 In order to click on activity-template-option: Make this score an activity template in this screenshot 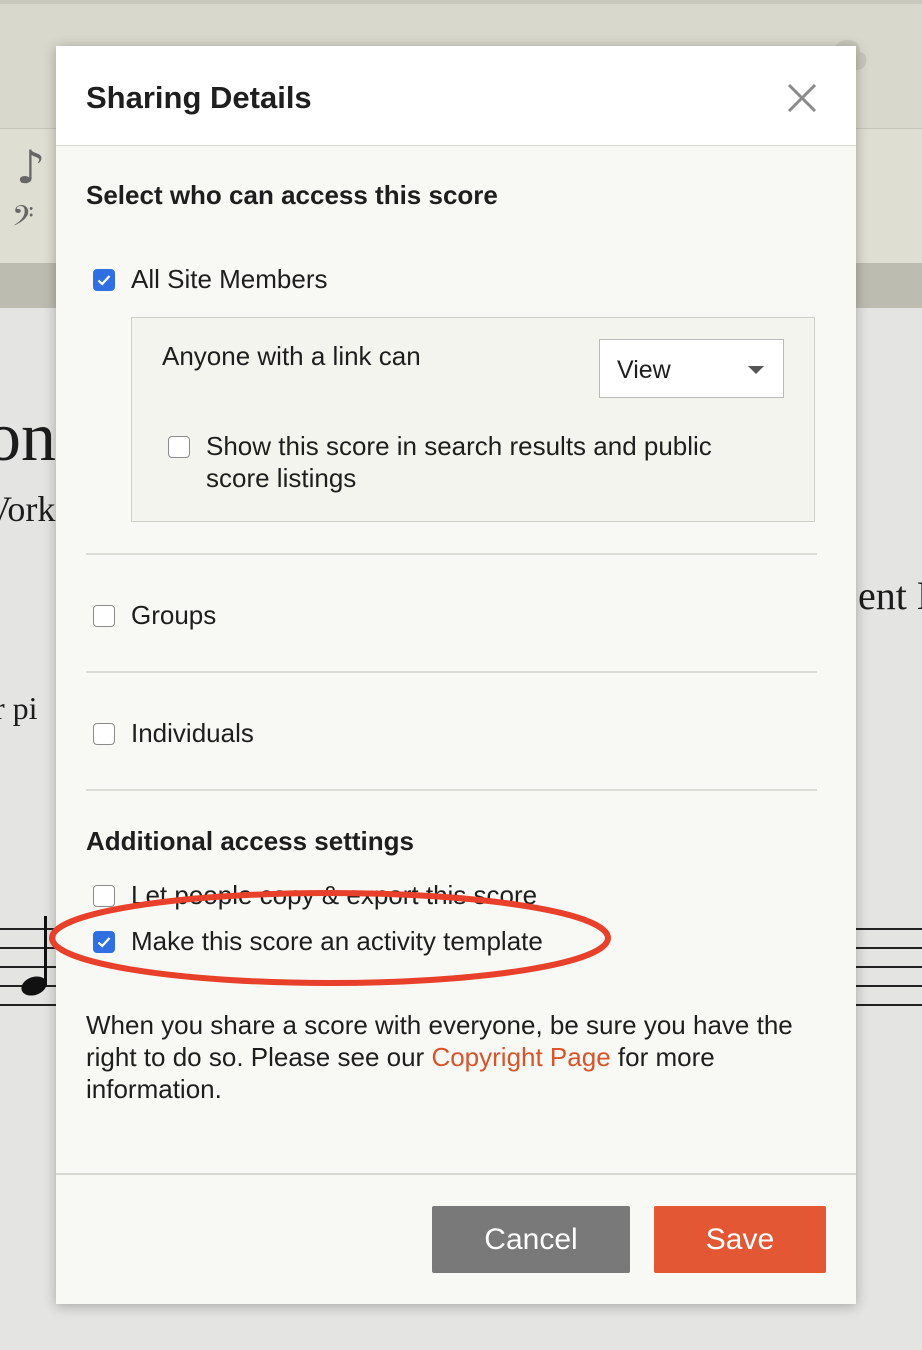, I will do `click(318, 941)`.